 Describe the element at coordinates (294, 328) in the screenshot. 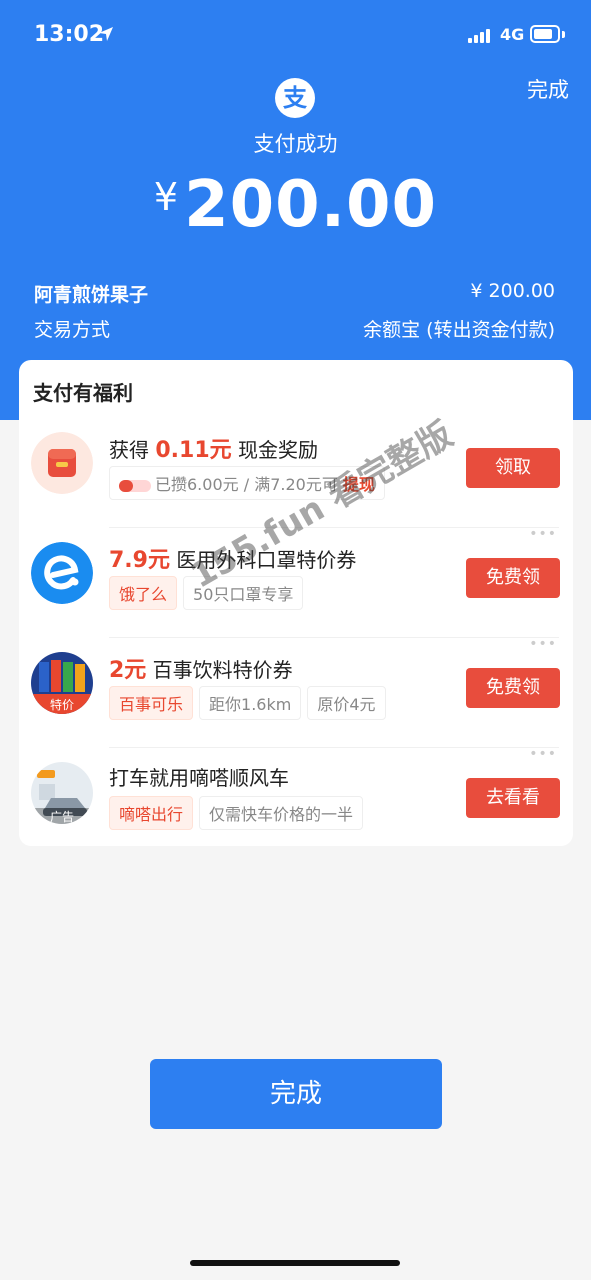

I see `payment-method-row: 交易方式 余额宝 (转出资金付款)` at that location.